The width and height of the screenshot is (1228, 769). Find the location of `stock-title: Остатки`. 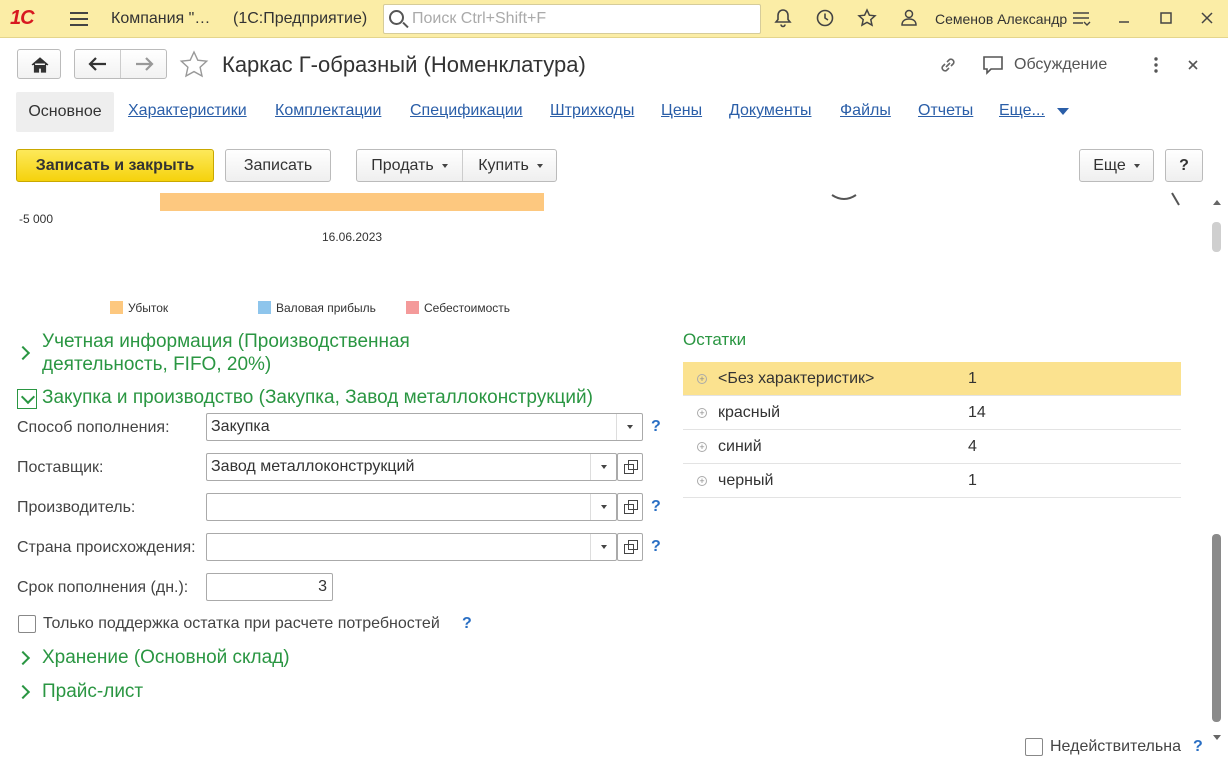

stock-title: Остатки is located at coordinates (715, 339).